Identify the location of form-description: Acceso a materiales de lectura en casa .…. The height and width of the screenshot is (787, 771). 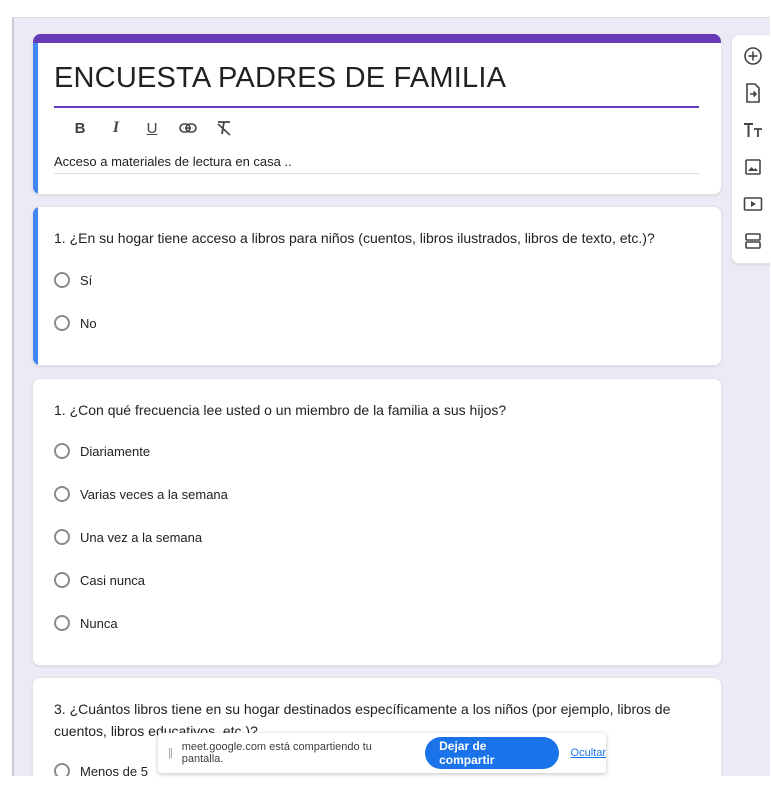
(173, 161).